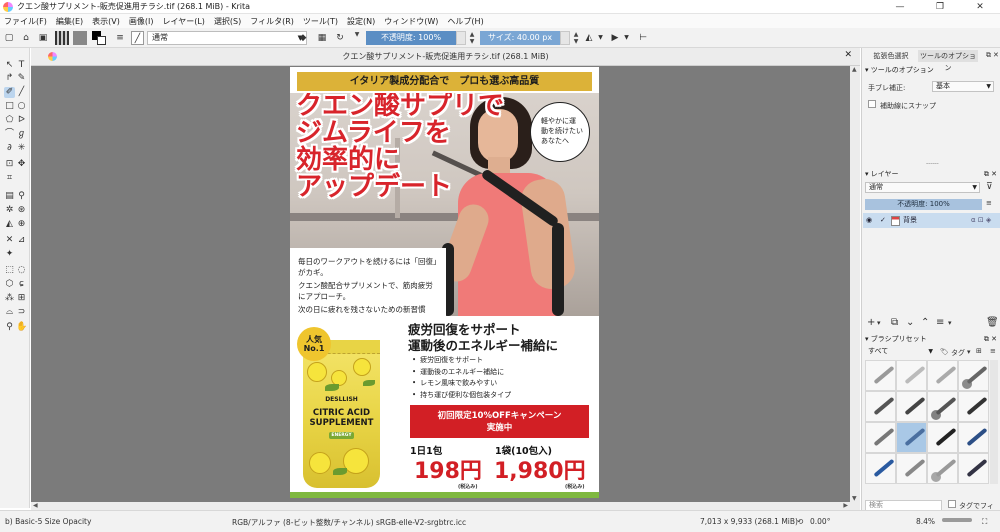  Describe the element at coordinates (923, 204) in the screenshot. I see `layer-opacity-slider: 不透明度: 100%` at that location.